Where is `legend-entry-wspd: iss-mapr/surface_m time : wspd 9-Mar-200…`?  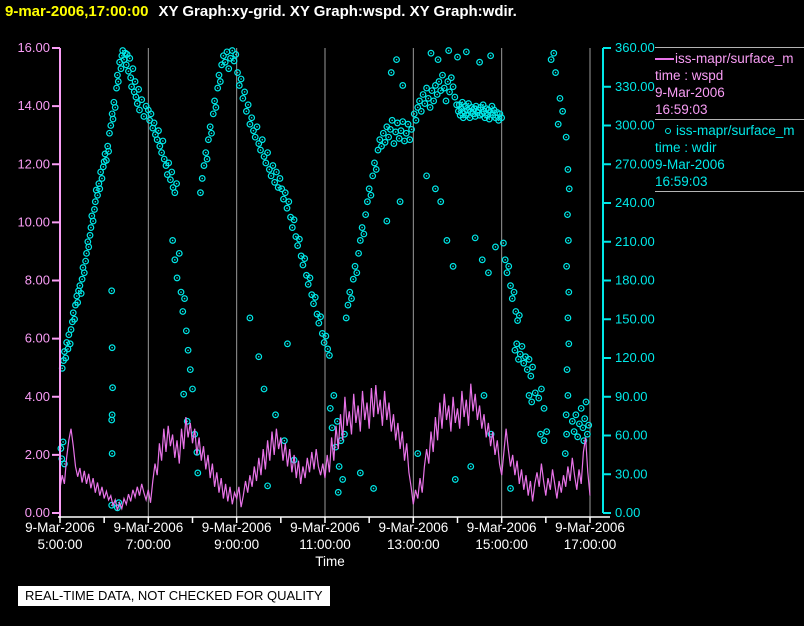
legend-entry-wspd: iss-mapr/surface_m time : wspd 9-Mar-200… is located at coordinates (729, 84).